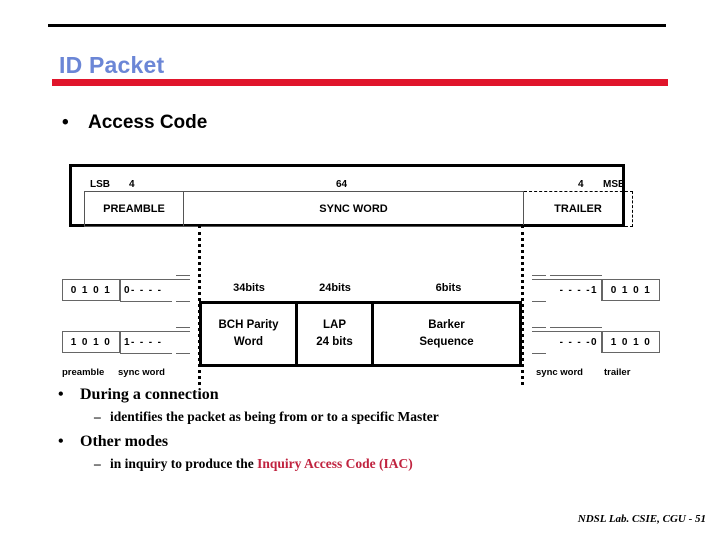 The image size is (720, 540). What do you see at coordinates (249, 288) in the screenshot?
I see `bitcount-bch: 34bits` at bounding box center [249, 288].